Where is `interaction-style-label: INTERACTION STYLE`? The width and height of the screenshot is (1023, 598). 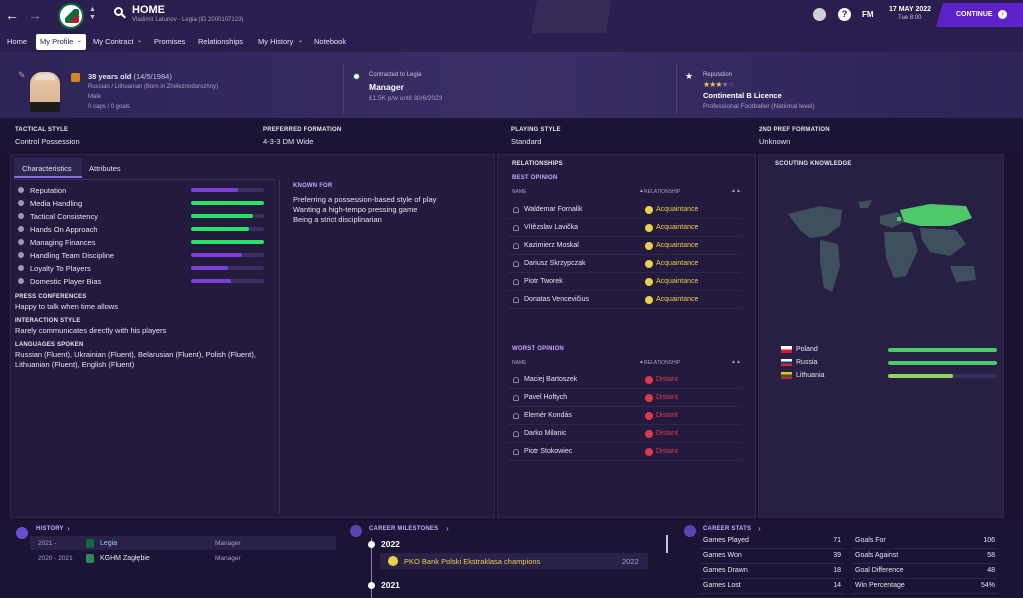 interaction-style-label: INTERACTION STYLE is located at coordinates (48, 321).